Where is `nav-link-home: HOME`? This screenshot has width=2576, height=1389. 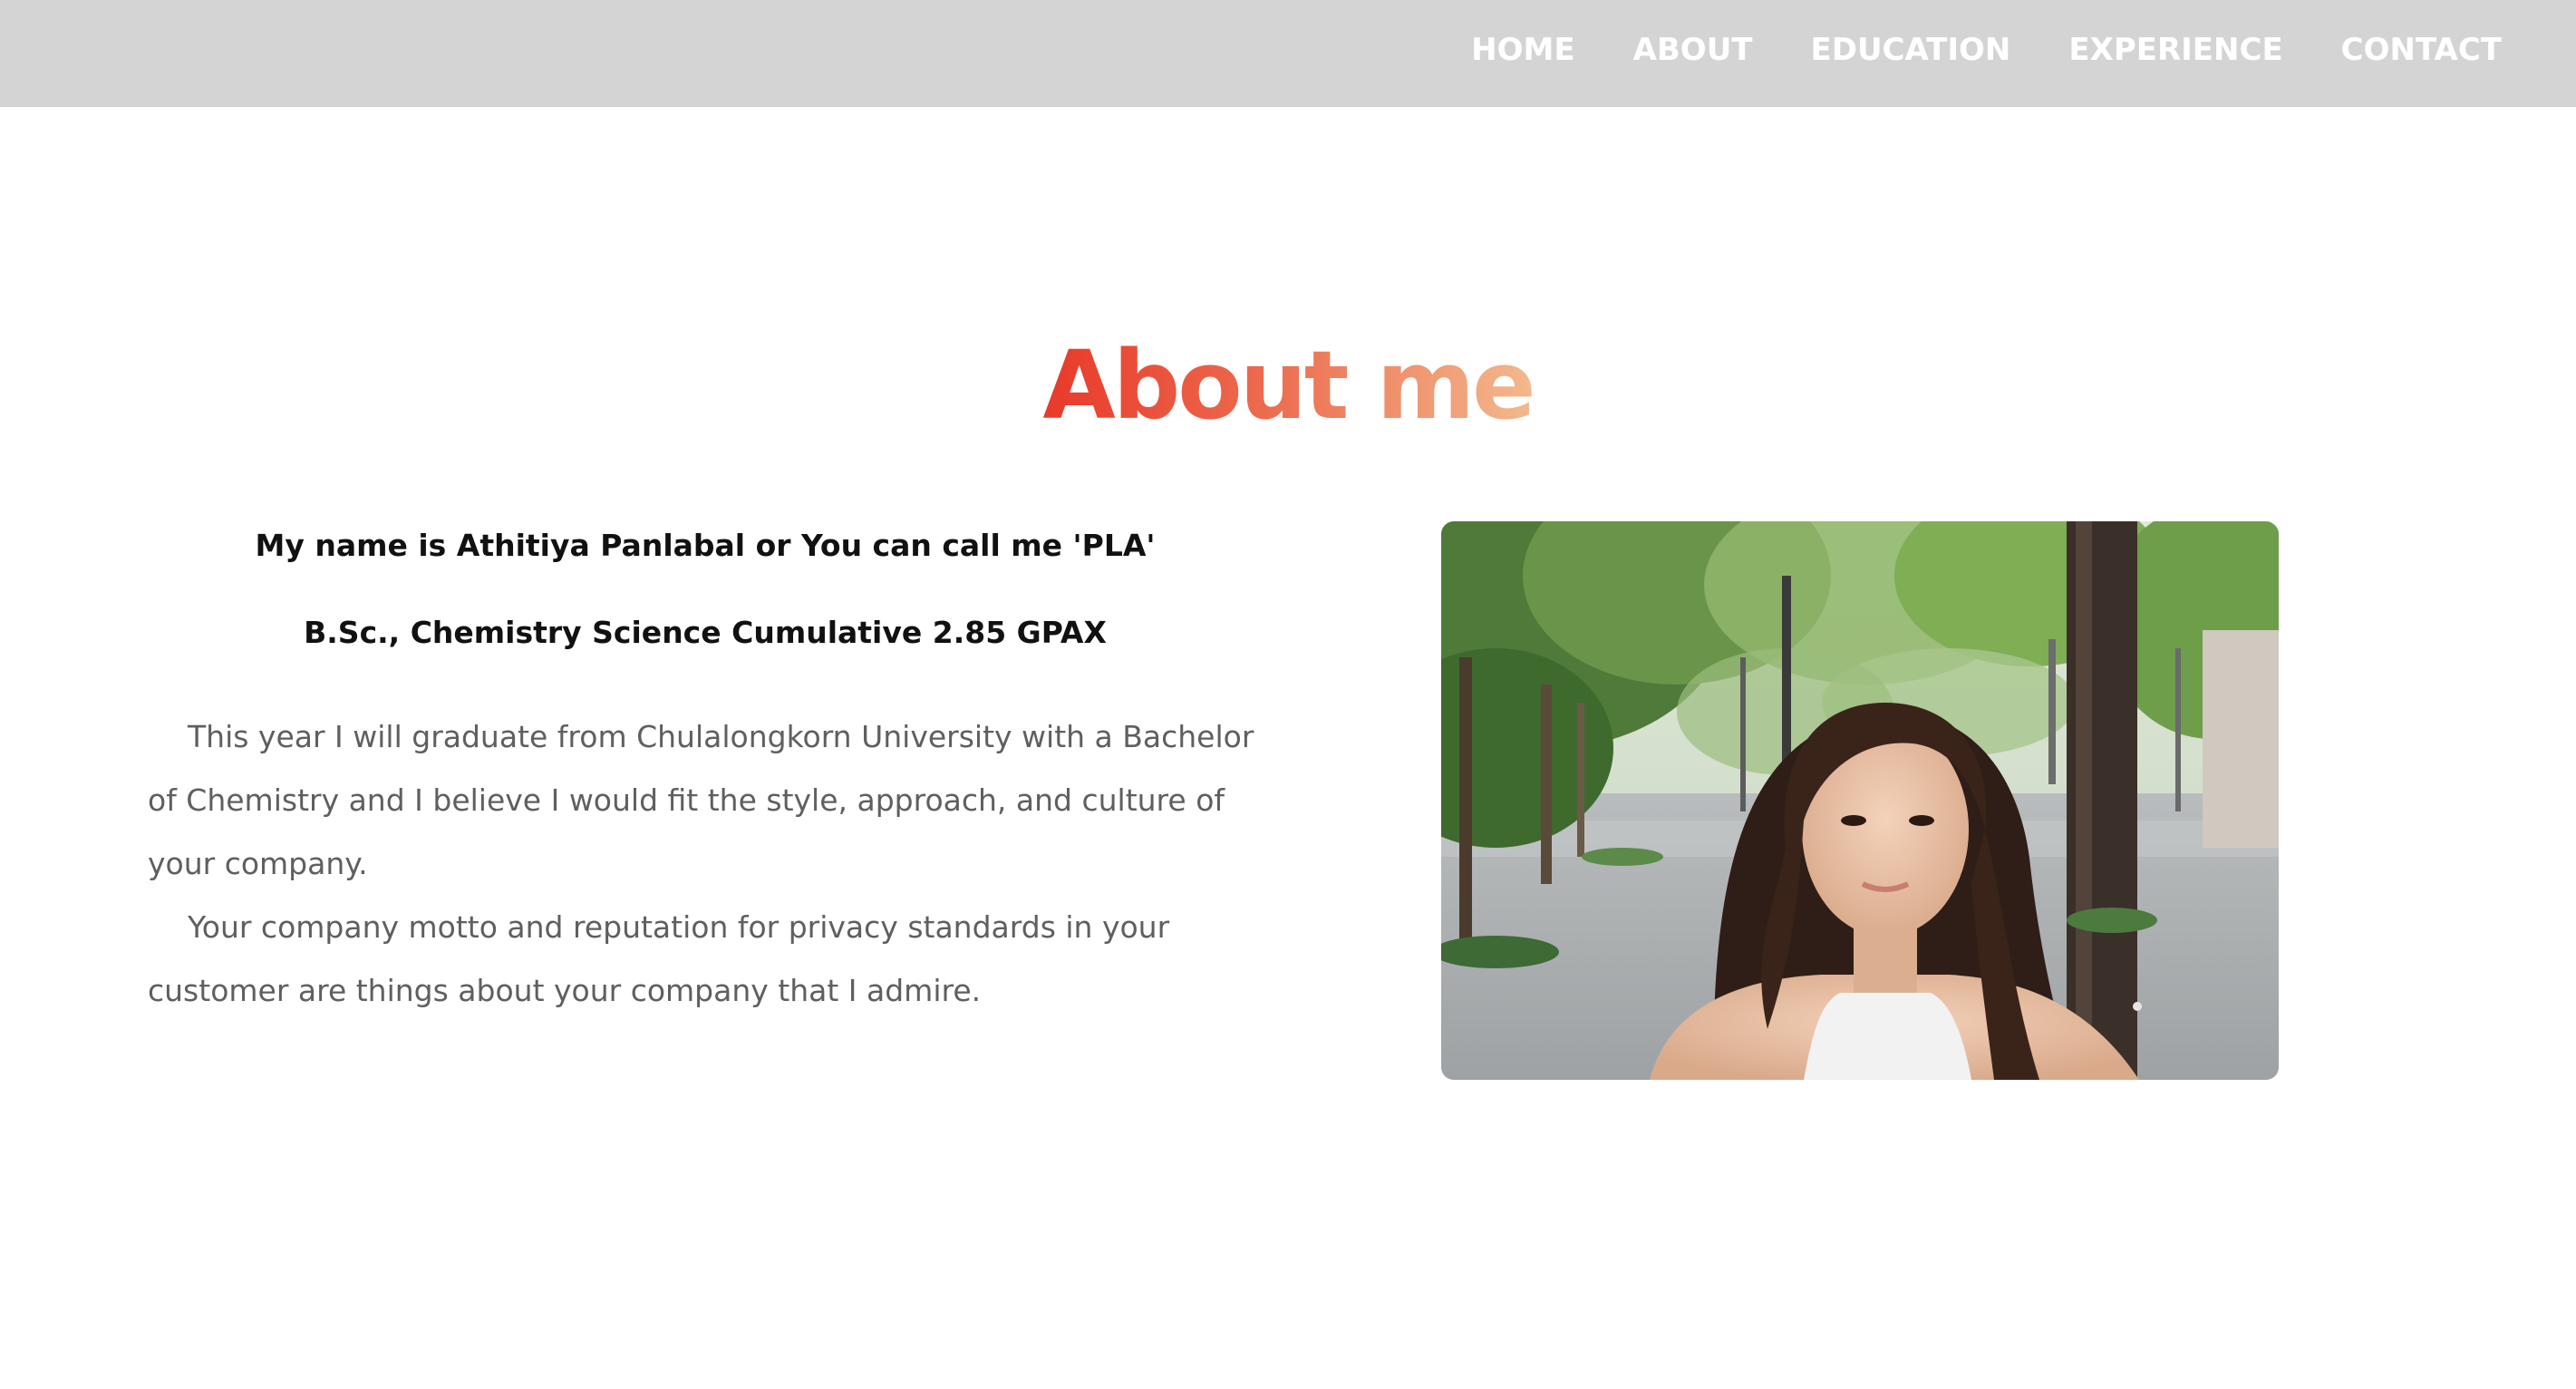 nav-link-home: HOME is located at coordinates (1522, 50).